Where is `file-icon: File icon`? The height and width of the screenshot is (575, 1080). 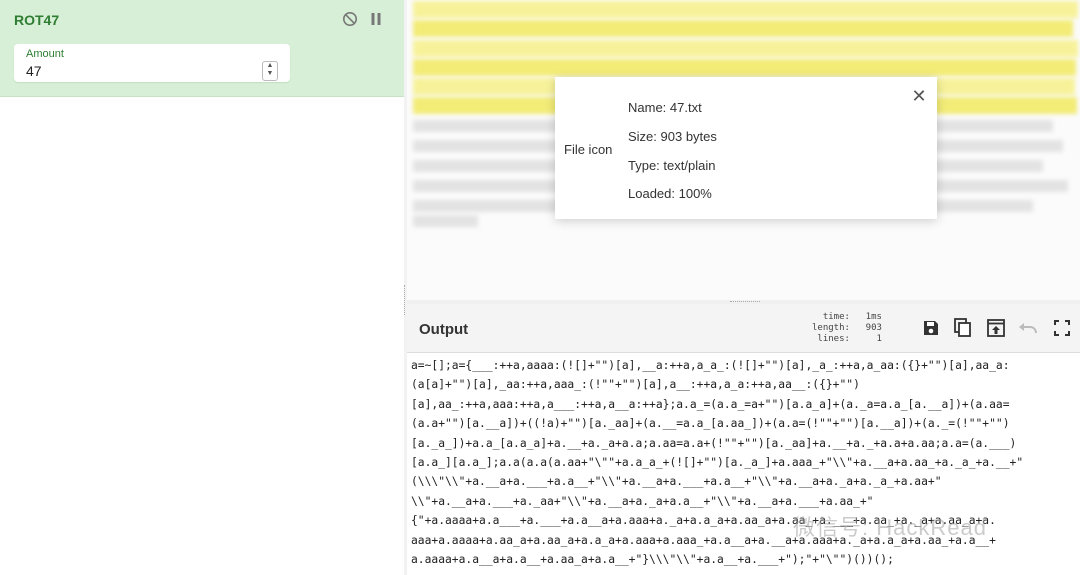 file-icon: File icon is located at coordinates (588, 149).